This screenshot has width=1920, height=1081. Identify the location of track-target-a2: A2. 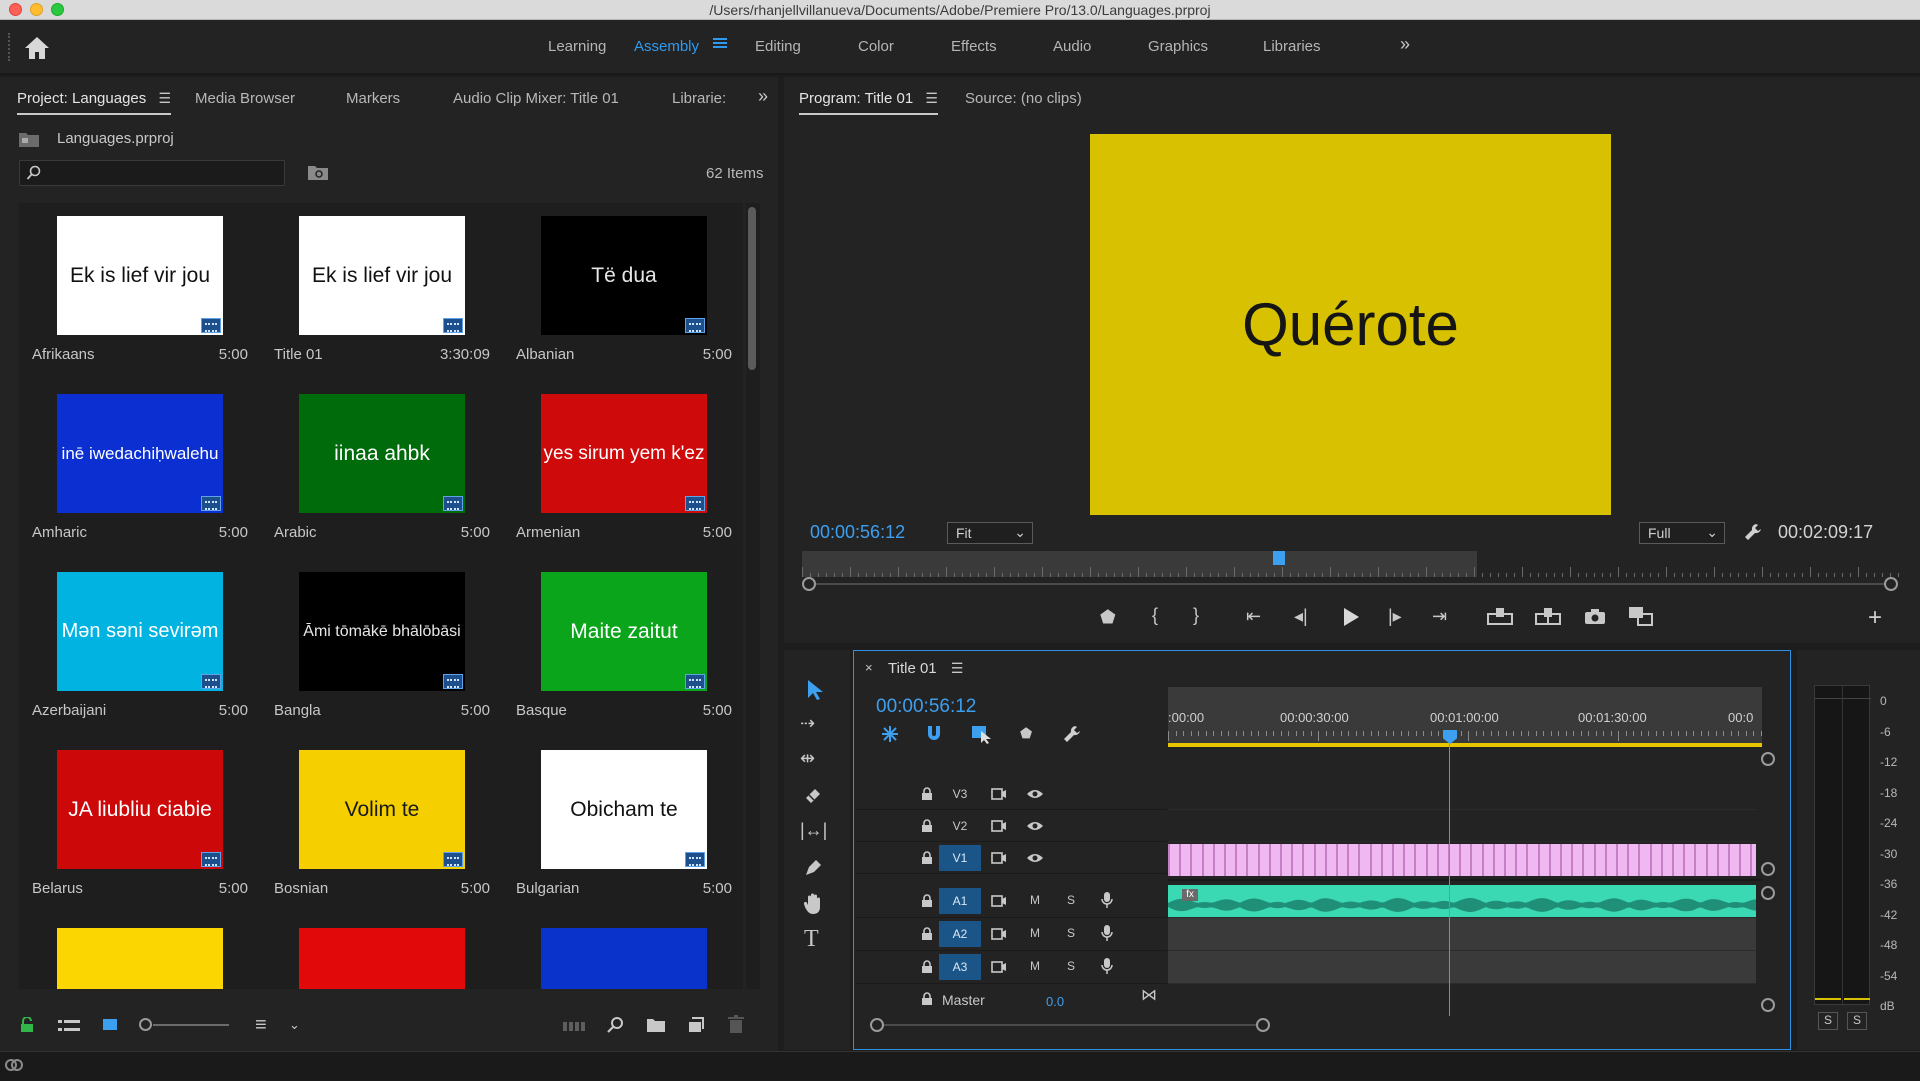
(960, 934).